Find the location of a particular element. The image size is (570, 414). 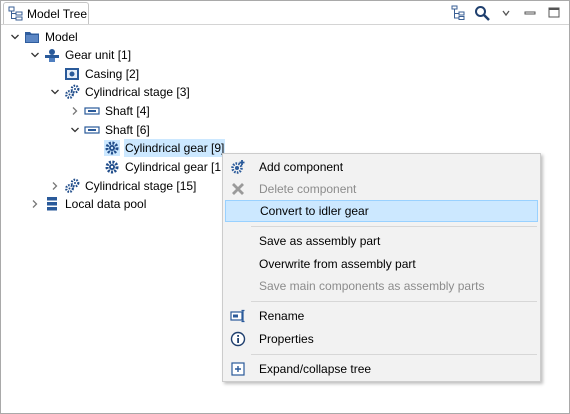

casing-icon is located at coordinates (72, 74).